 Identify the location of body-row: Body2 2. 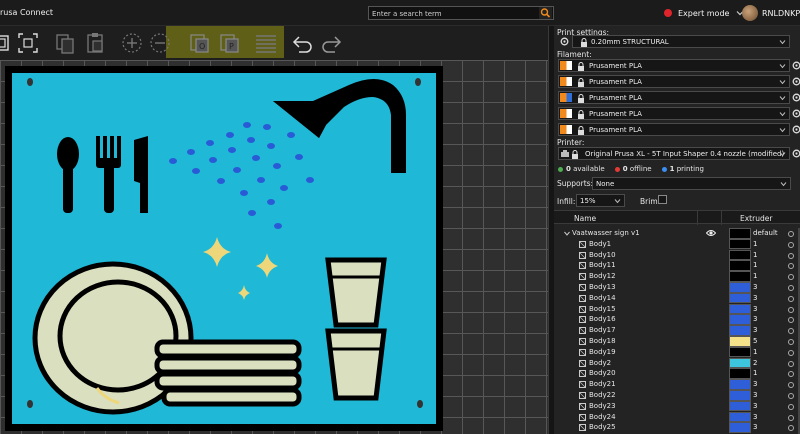
(677, 363).